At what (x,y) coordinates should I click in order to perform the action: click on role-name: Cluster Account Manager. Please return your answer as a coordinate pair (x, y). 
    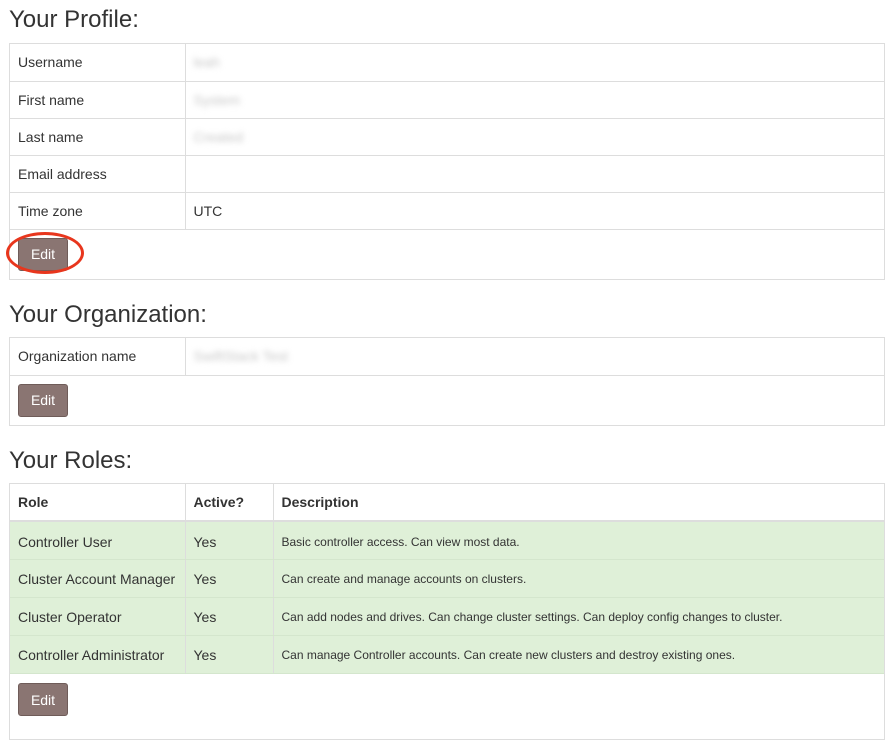
    Looking at the image, I should click on (98, 578).